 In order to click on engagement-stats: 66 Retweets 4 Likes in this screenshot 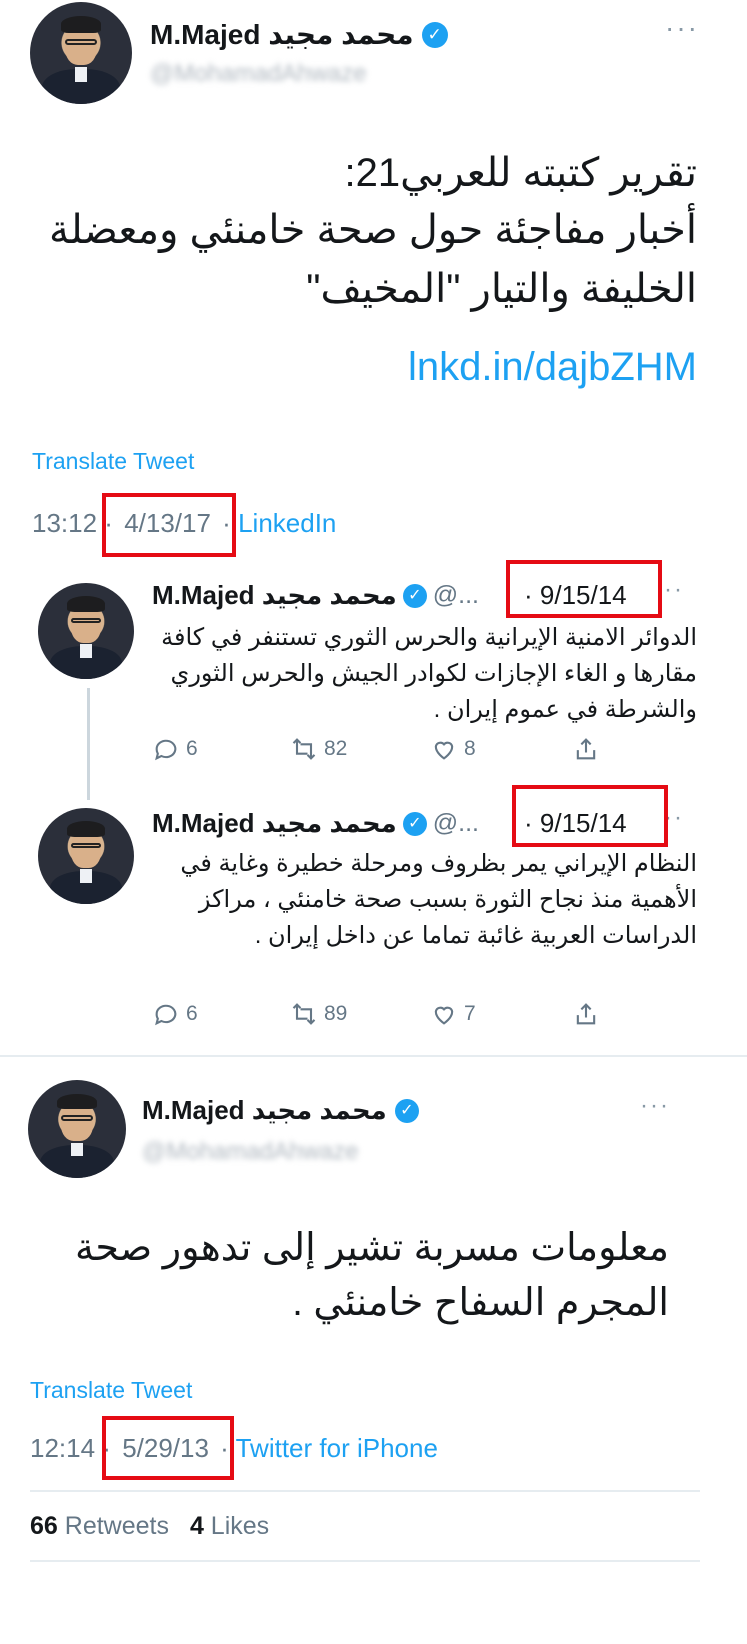, I will do `click(149, 1526)`.